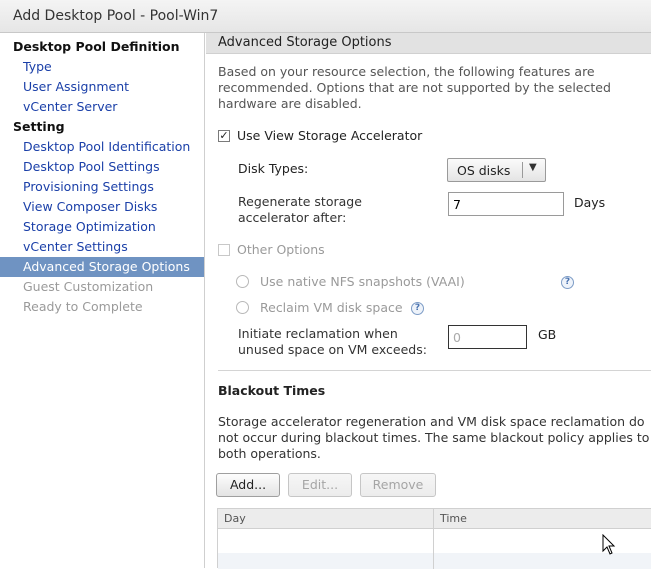 This screenshot has width=651, height=569. Describe the element at coordinates (292, 217) in the screenshot. I see `regenerate-label-line: accelerator after:` at that location.